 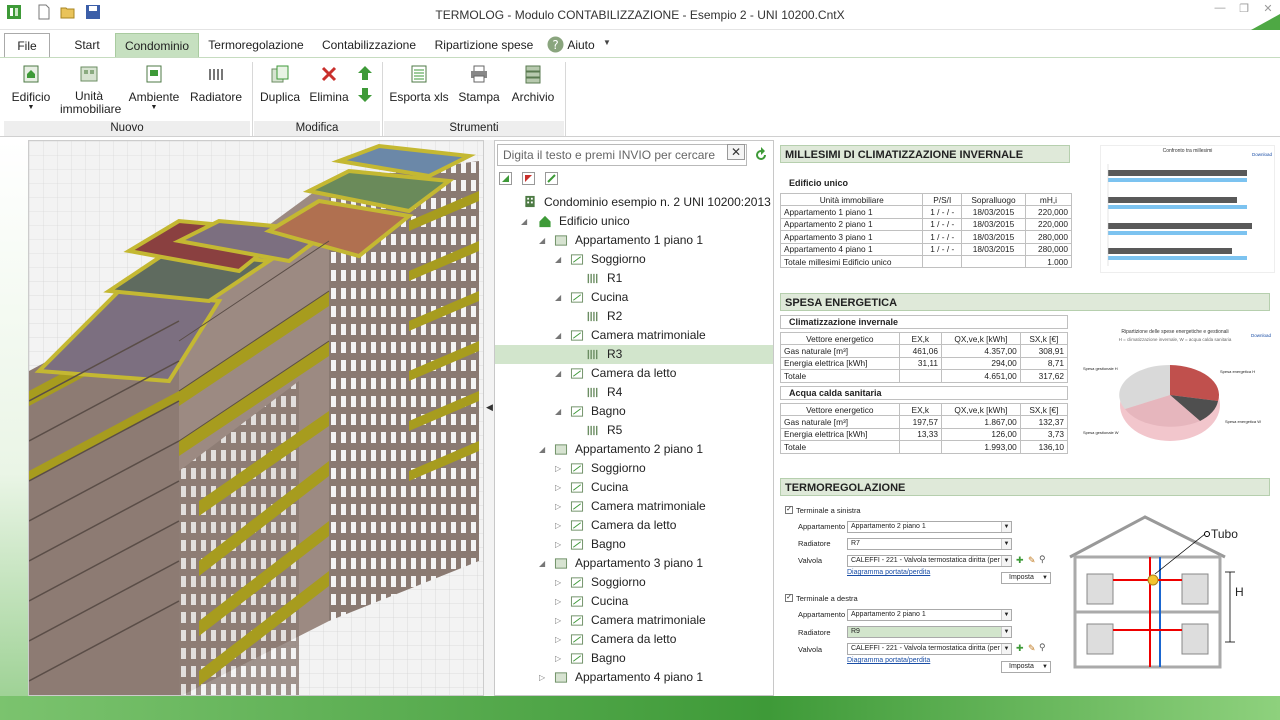 What do you see at coordinates (607, 42) in the screenshot?
I see `chevron-down-icon: ▼` at bounding box center [607, 42].